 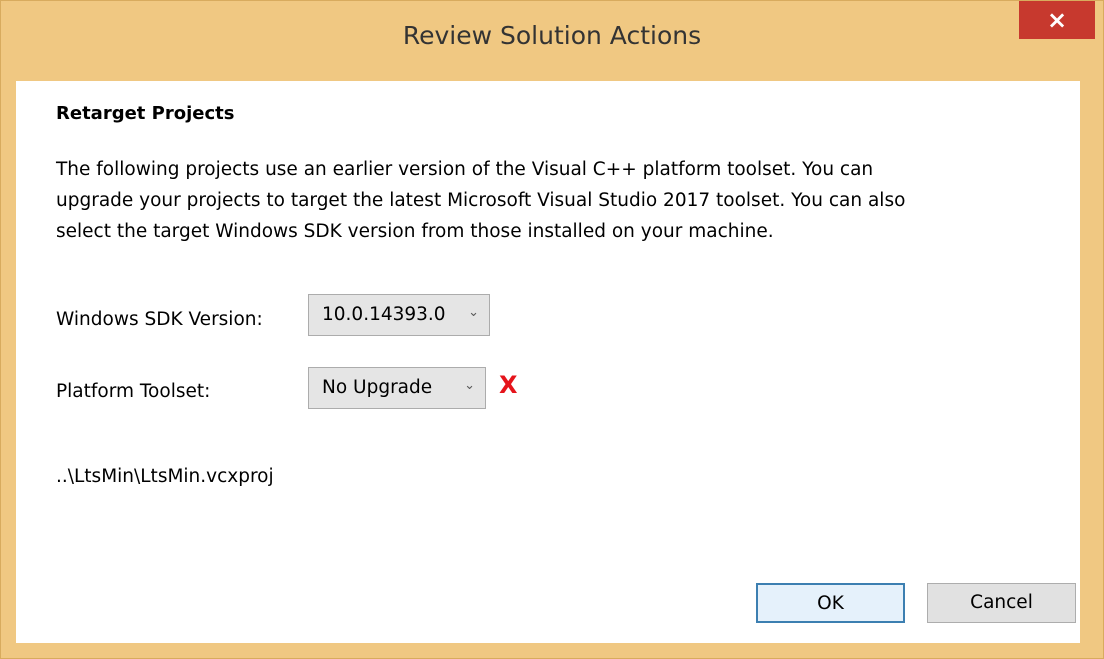 What do you see at coordinates (552, 35) in the screenshot?
I see `window-title: Review Solution Actions` at bounding box center [552, 35].